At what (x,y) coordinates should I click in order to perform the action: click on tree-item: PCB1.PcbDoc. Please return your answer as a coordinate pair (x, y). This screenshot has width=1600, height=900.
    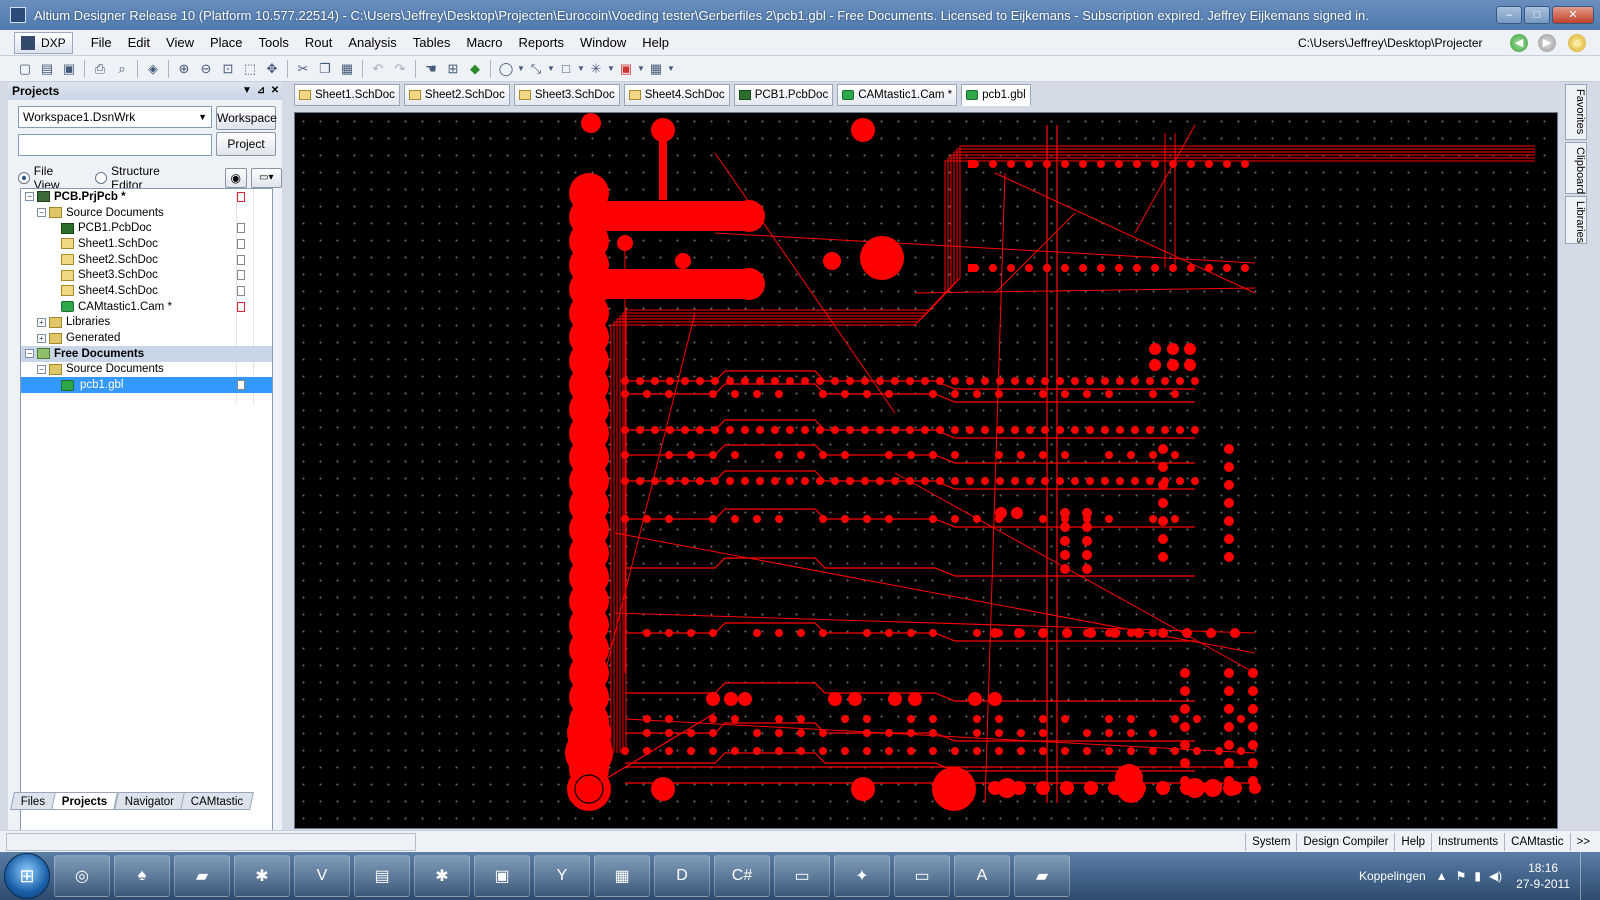
    Looking at the image, I should click on (146, 228).